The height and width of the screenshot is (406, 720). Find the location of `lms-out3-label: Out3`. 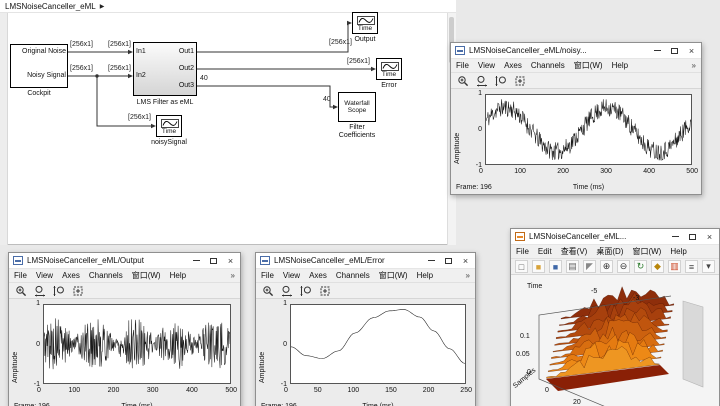

lms-out3-label: Out3 is located at coordinates (186, 85).